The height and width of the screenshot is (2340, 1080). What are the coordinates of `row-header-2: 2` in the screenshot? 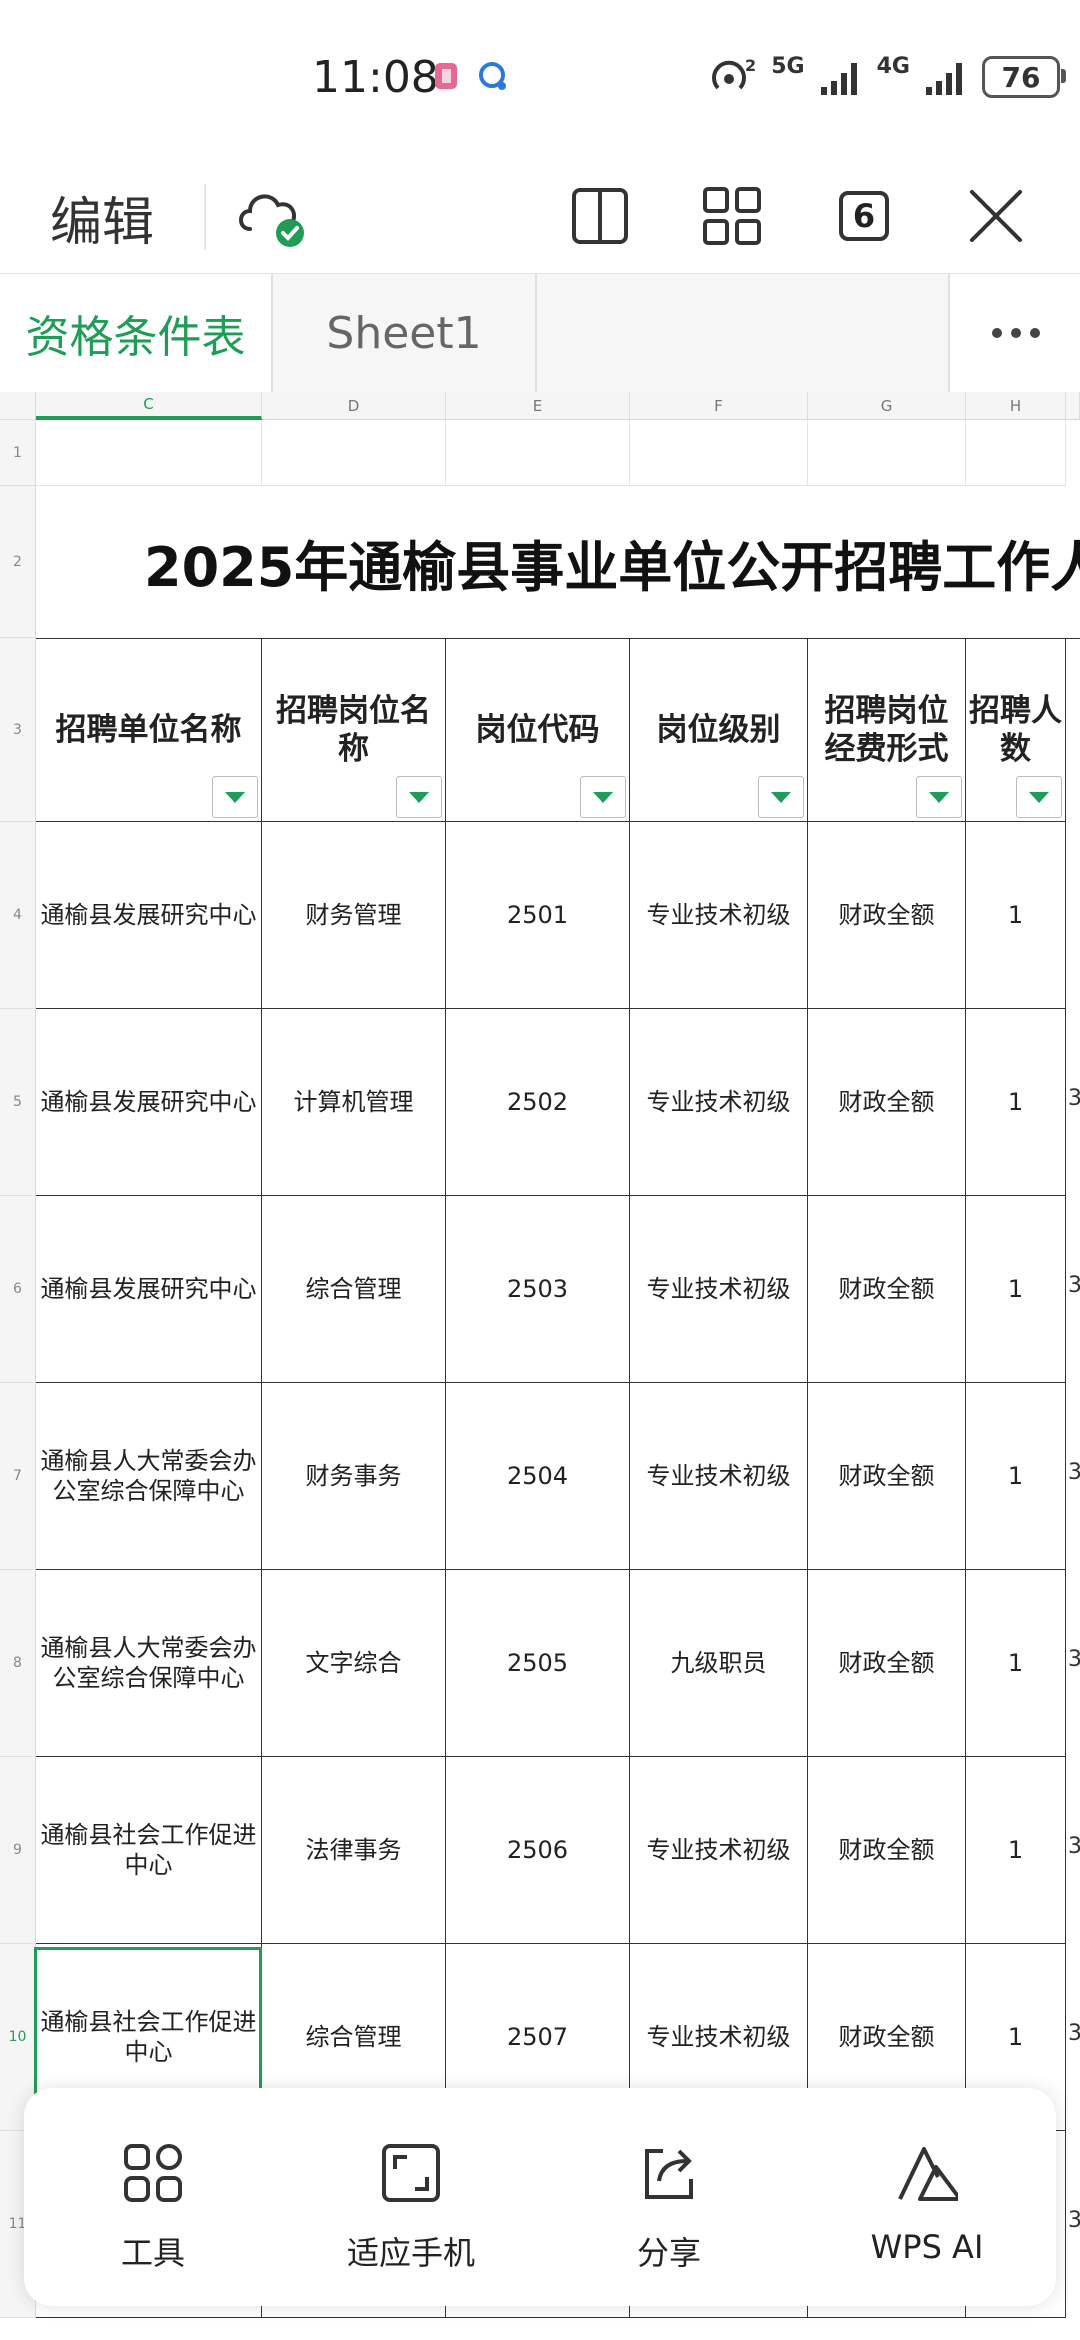 It's located at (18, 562).